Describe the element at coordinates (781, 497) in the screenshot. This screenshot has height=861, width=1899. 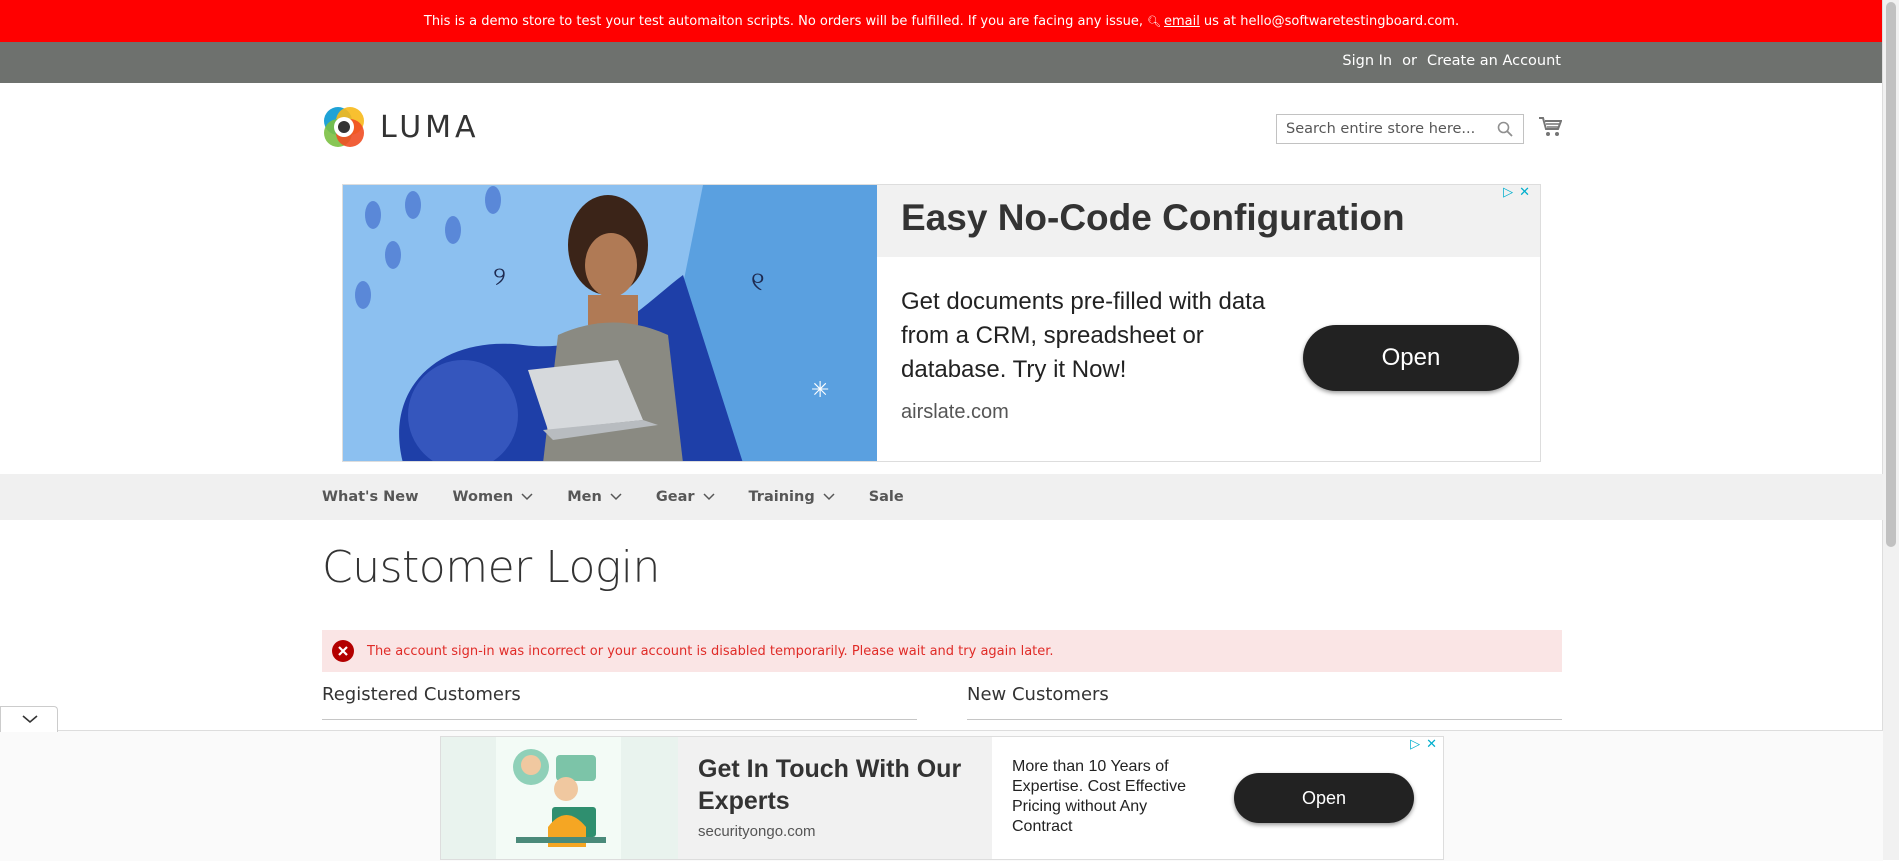
I see `nav-item-label: Training` at that location.